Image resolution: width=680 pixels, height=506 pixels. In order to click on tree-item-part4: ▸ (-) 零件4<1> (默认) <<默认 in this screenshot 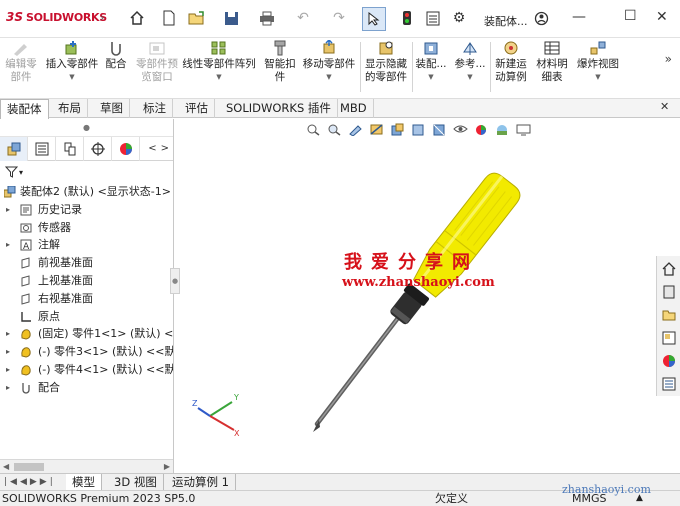, I will do `click(86, 370)`.